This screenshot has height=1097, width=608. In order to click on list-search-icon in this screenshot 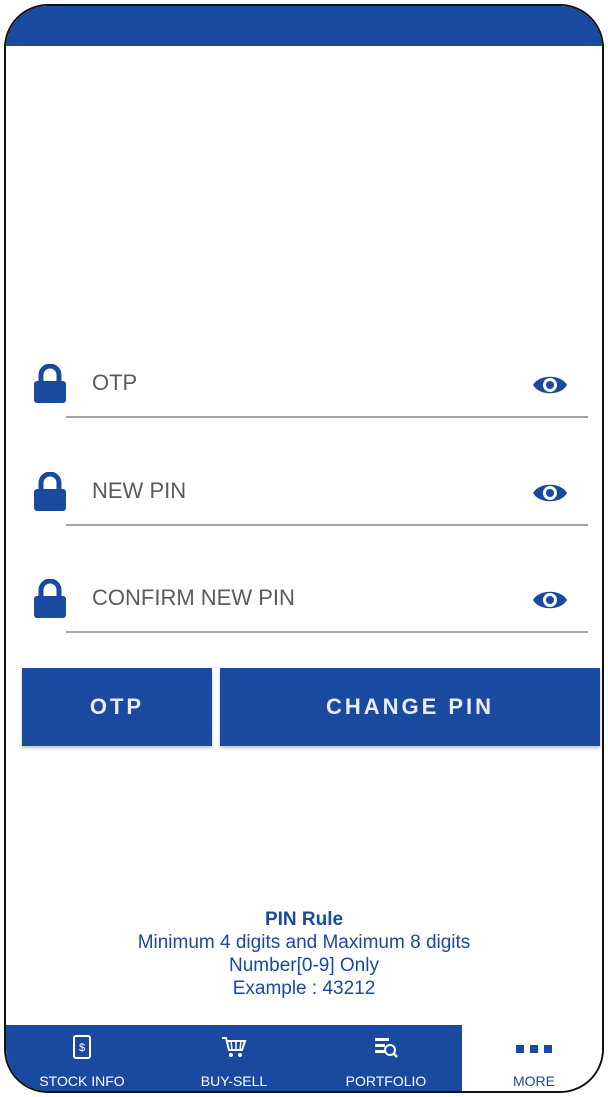, I will do `click(386, 1048)`.